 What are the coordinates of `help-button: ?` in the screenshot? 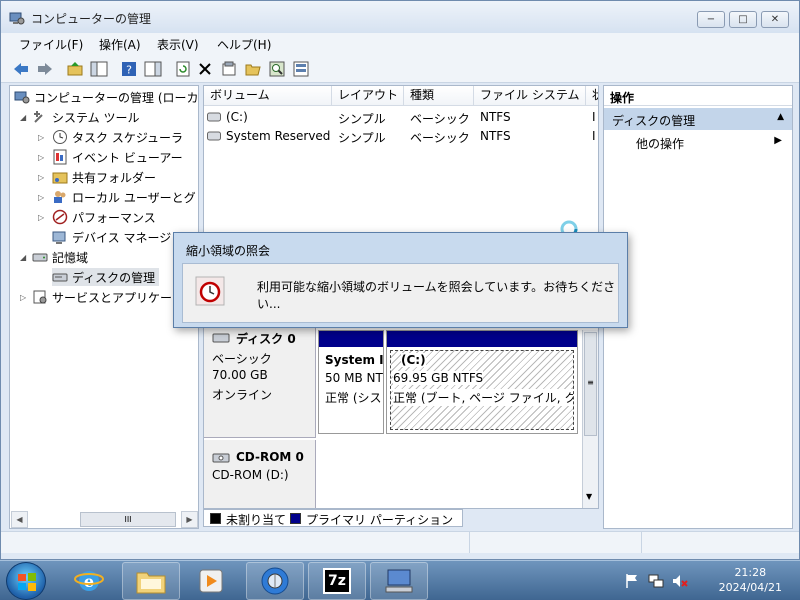 It's located at (129, 69).